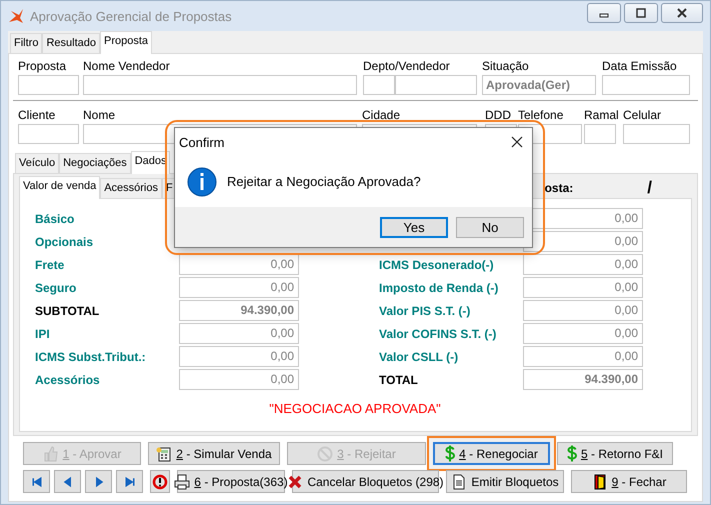 Image resolution: width=711 pixels, height=505 pixels. I want to click on window-title: Aprovação Gerencial de Propostas, so click(131, 16).